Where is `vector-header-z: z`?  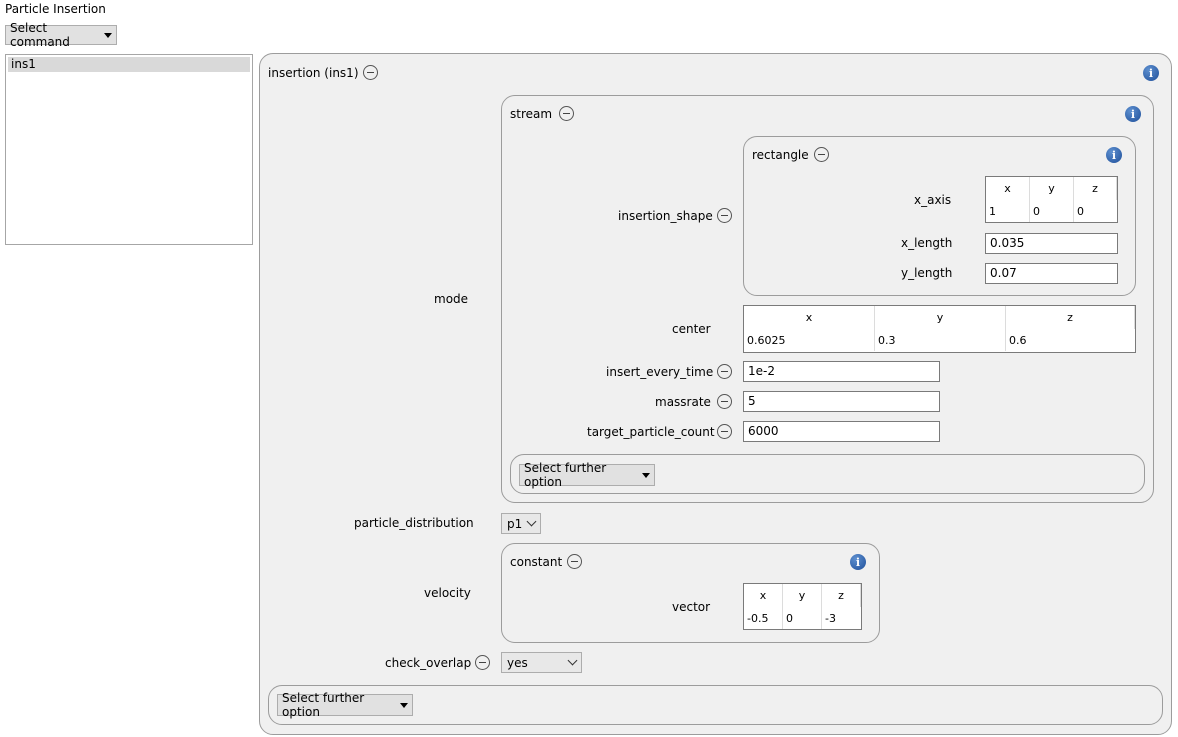
vector-header-z: z is located at coordinates (841, 595).